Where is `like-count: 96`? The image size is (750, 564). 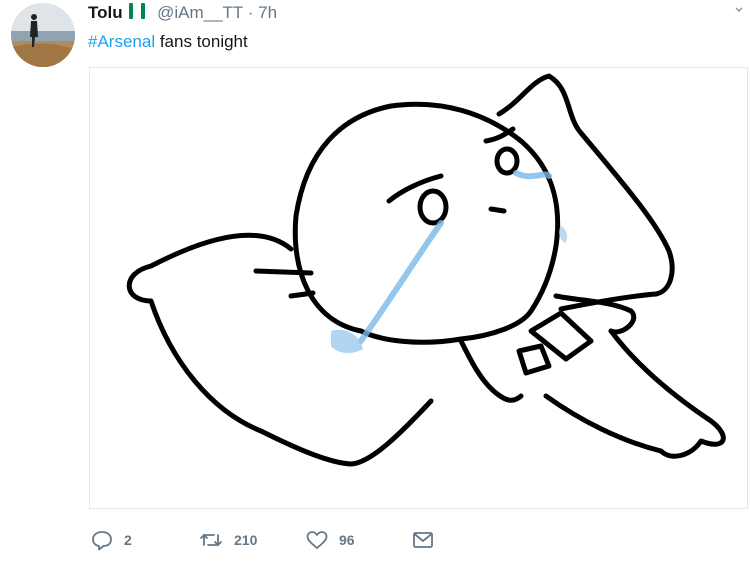
like-count: 96 is located at coordinates (347, 540).